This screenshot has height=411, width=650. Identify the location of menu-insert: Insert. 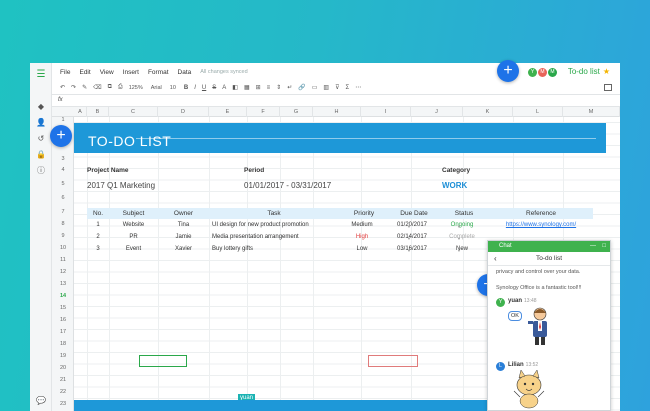
(131, 72).